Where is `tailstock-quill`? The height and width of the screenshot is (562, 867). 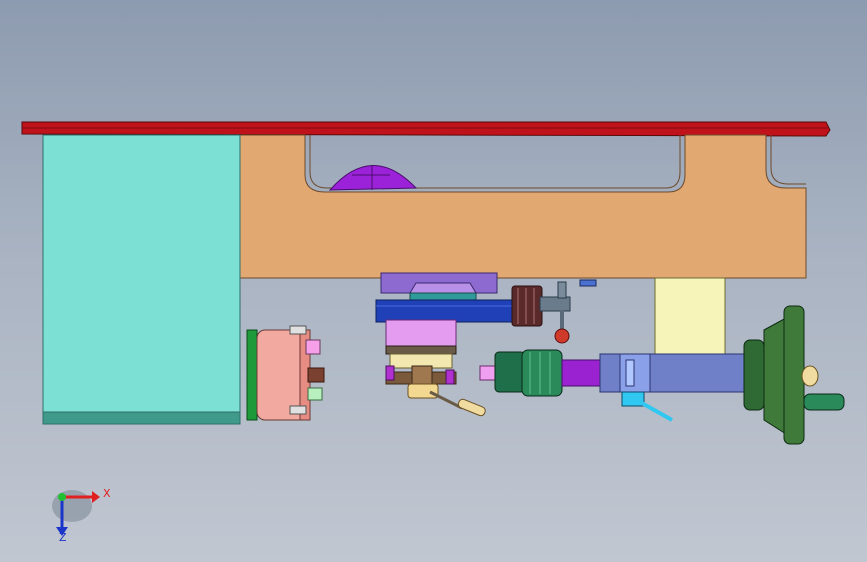
tailstock-quill is located at coordinates (582, 373).